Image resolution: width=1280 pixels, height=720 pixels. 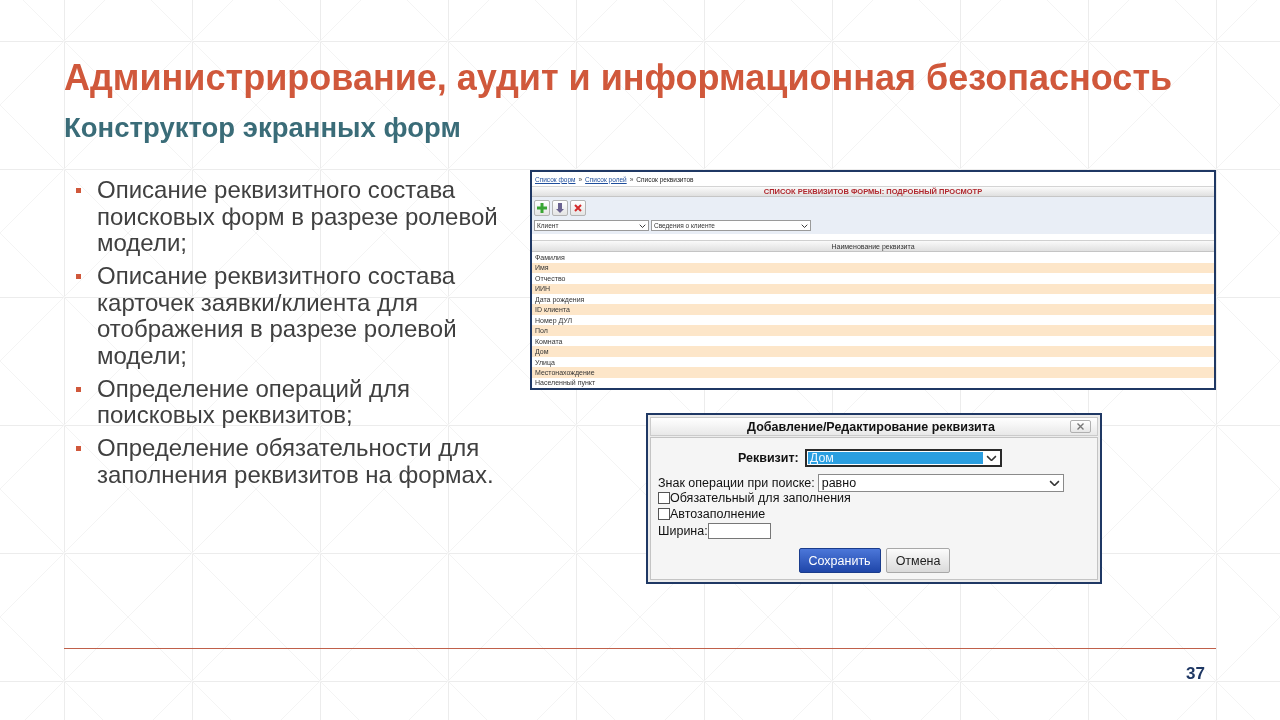 I want to click on slide-subtitle: Конструктор экранных форм, so click(x=262, y=128).